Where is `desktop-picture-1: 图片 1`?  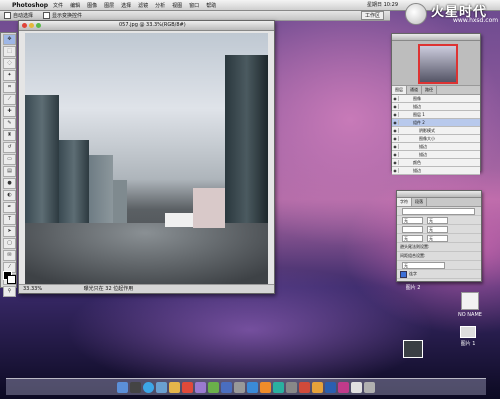
desktop-picture-1: 图片 1 is located at coordinates (468, 336).